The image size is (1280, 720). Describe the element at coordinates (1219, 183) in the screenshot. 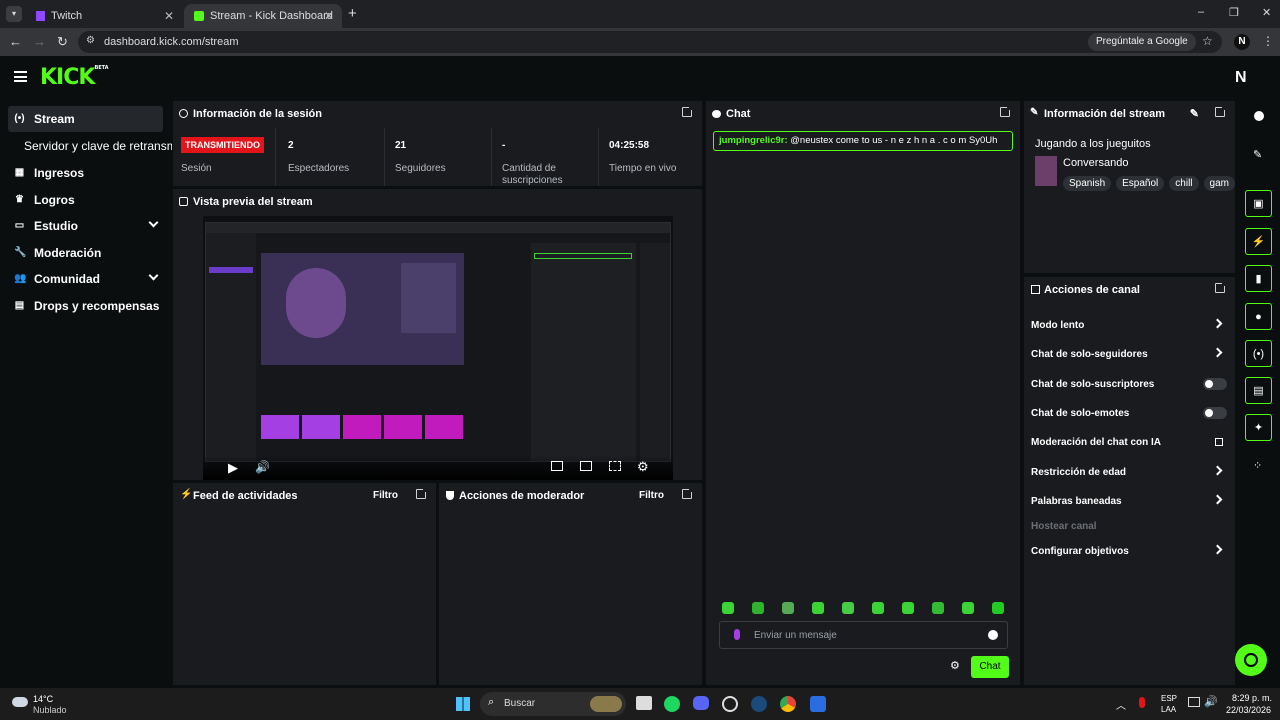

I see `tag: gam` at that location.